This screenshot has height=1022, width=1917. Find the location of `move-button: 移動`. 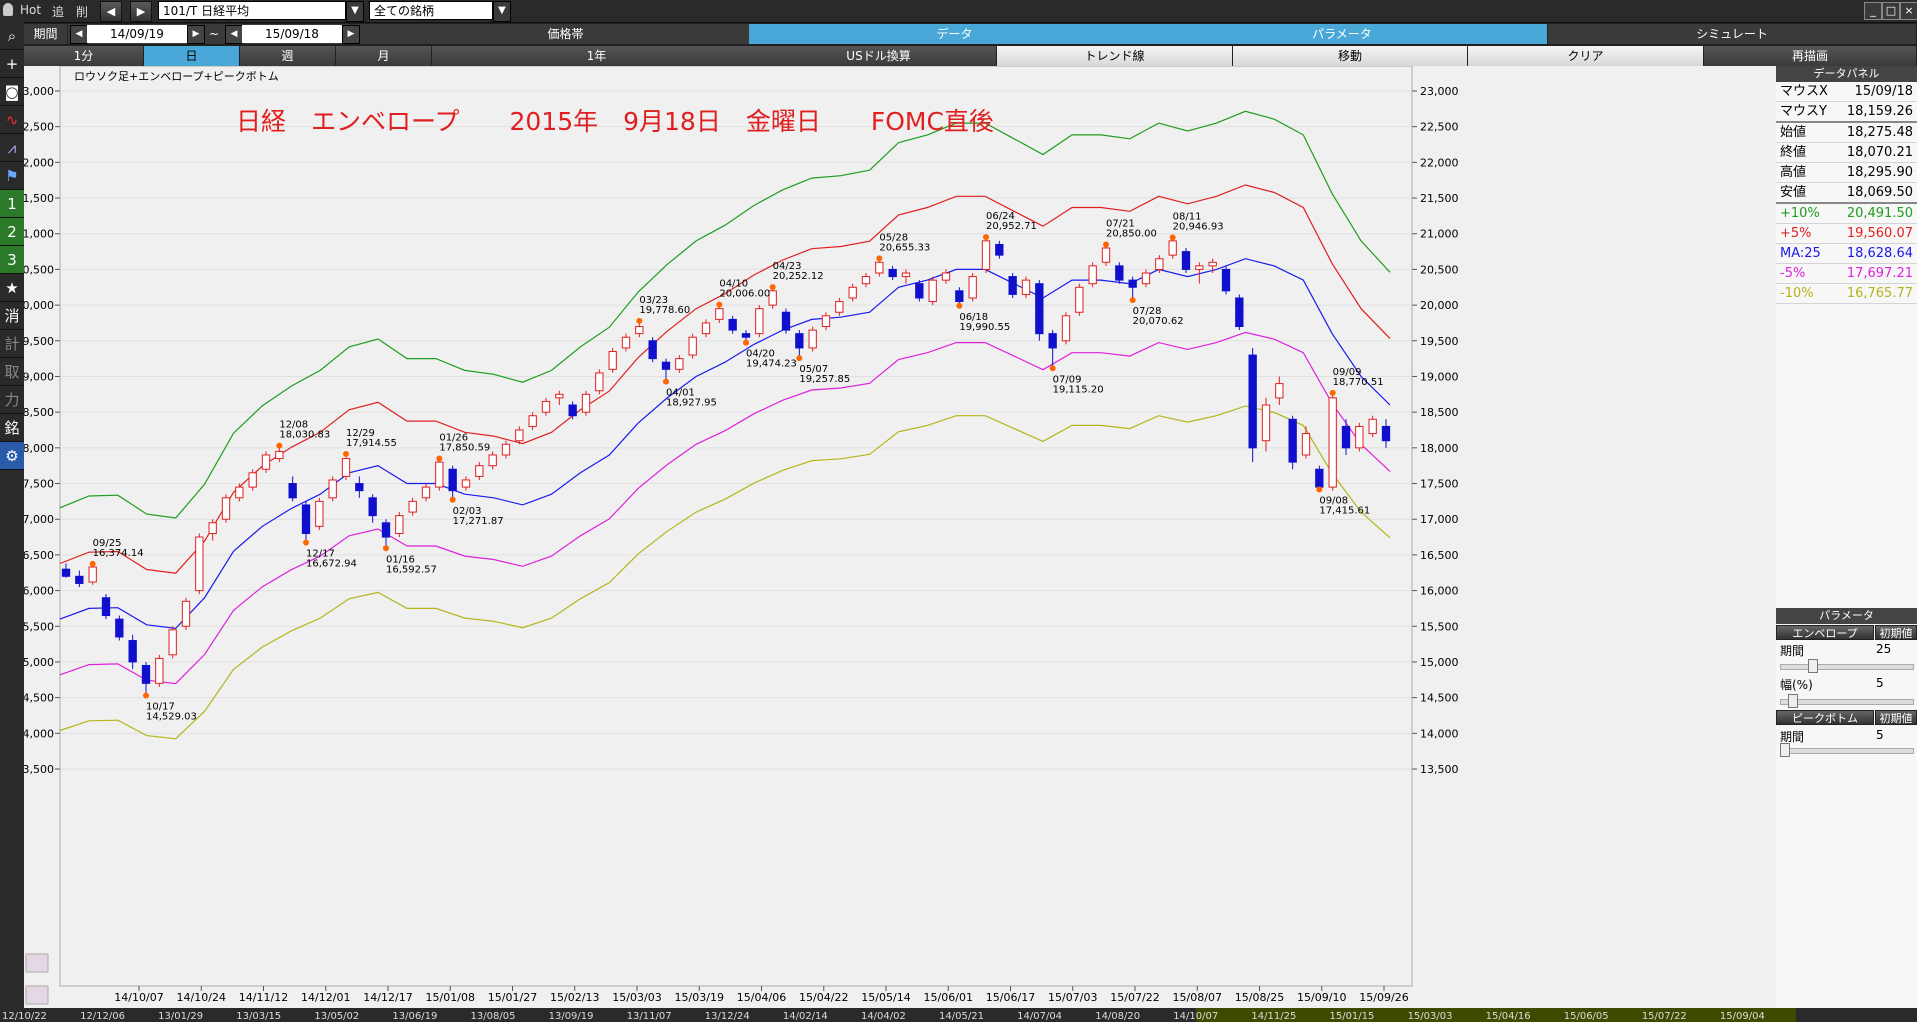

move-button: 移動 is located at coordinates (1350, 56).